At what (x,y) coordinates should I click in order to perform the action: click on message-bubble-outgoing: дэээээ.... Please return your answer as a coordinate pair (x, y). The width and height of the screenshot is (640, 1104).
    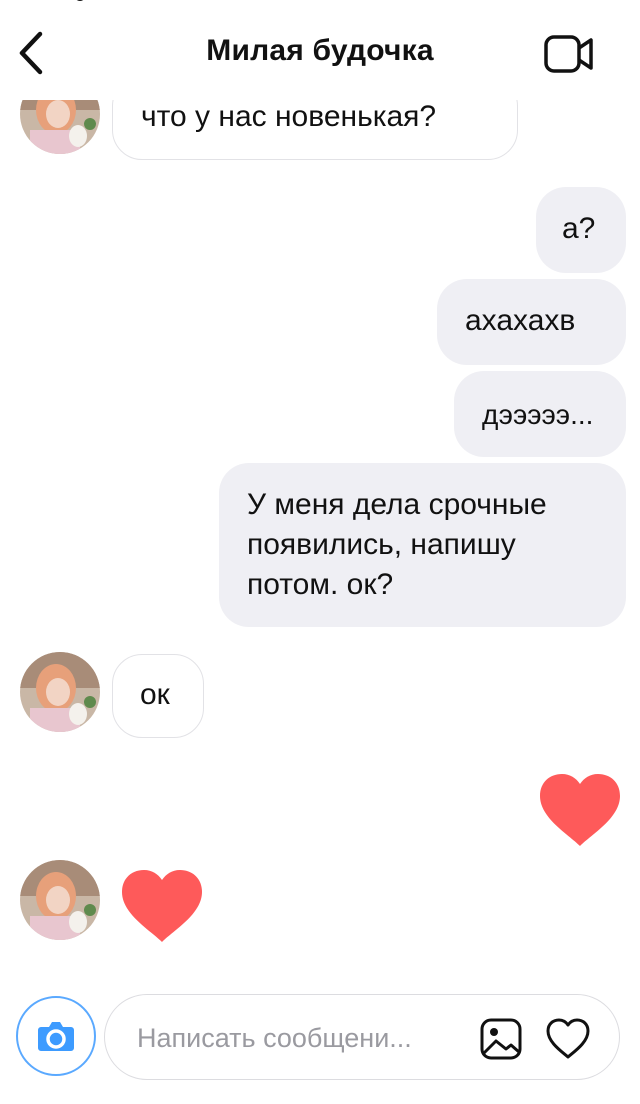
    Looking at the image, I should click on (540, 414).